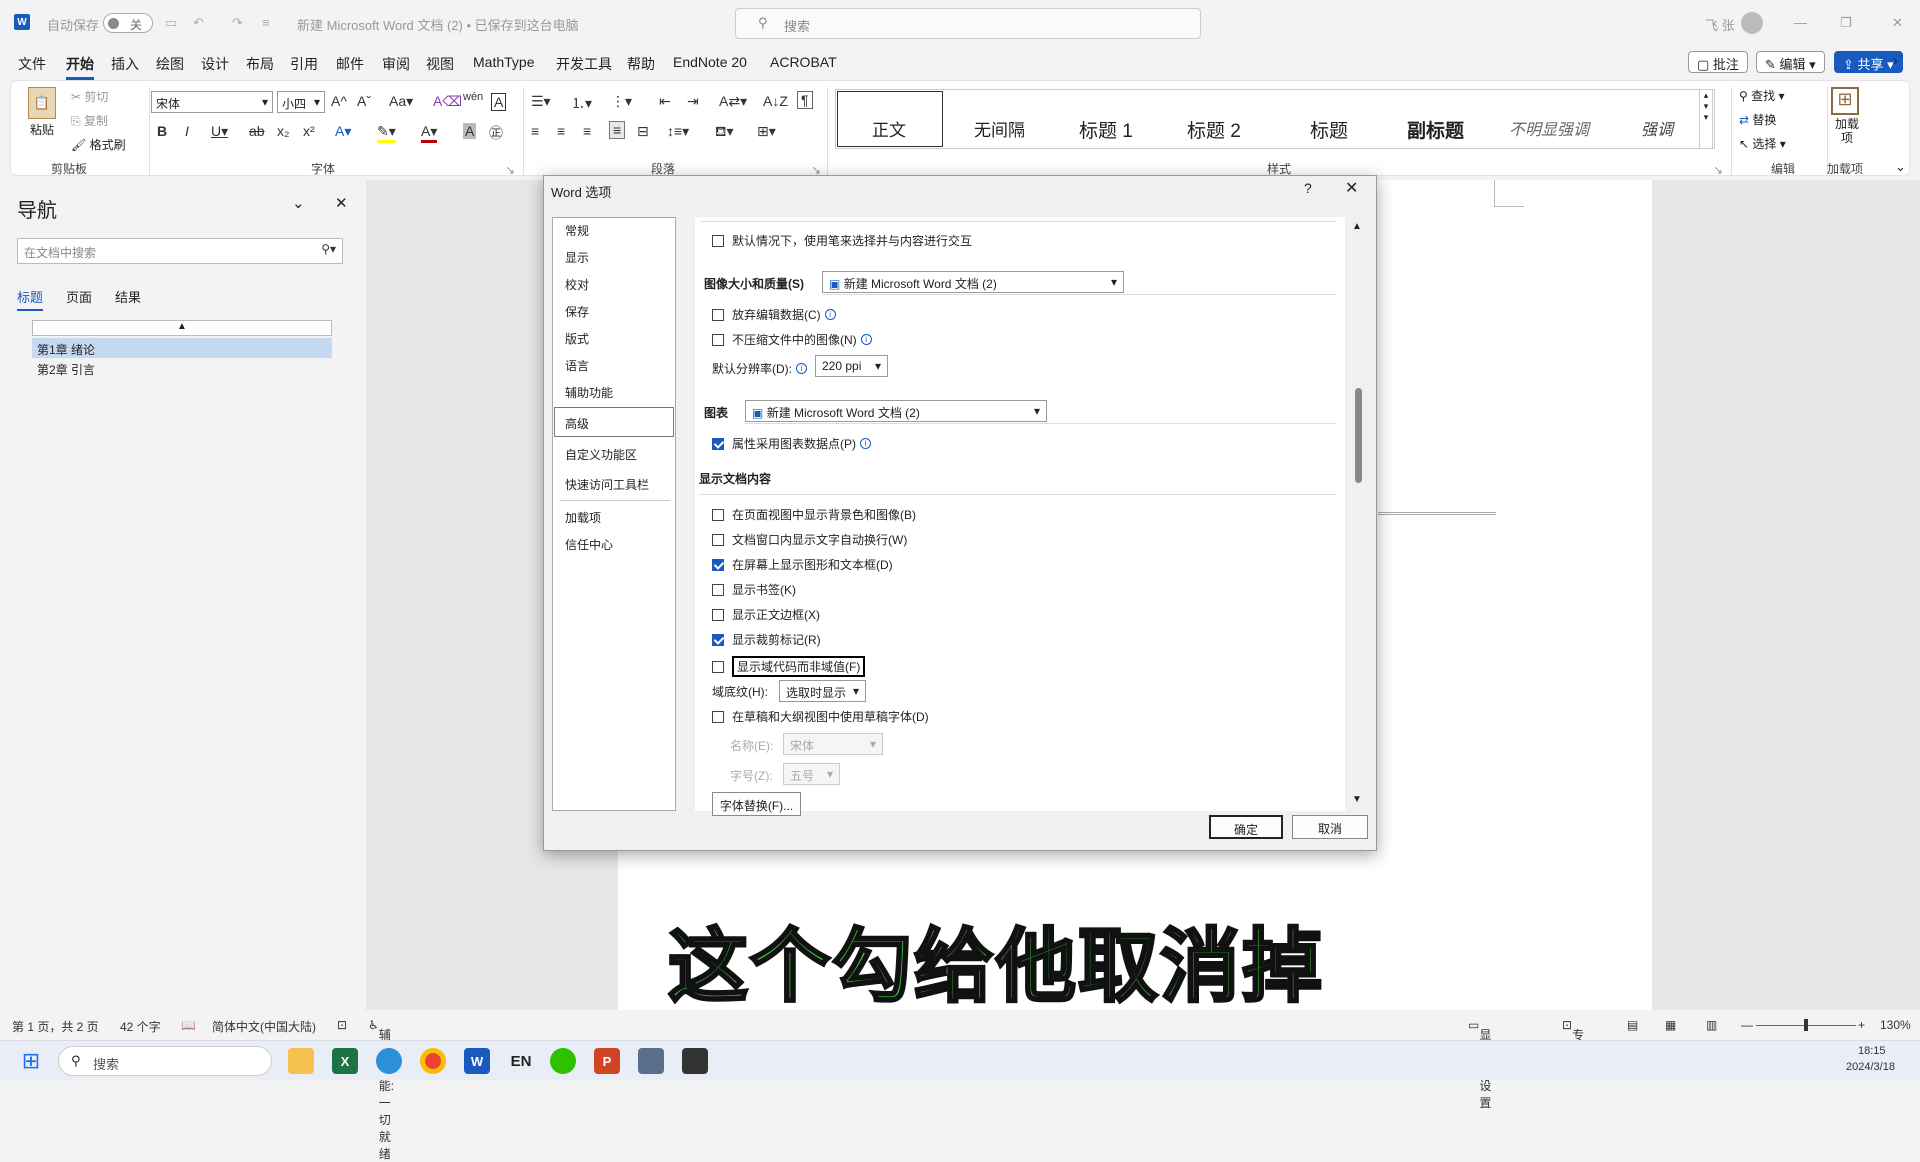 Image resolution: width=1920 pixels, height=1162 pixels. Describe the element at coordinates (1762, 143) in the screenshot. I see `select-button: ↖ 选择 ▾` at that location.